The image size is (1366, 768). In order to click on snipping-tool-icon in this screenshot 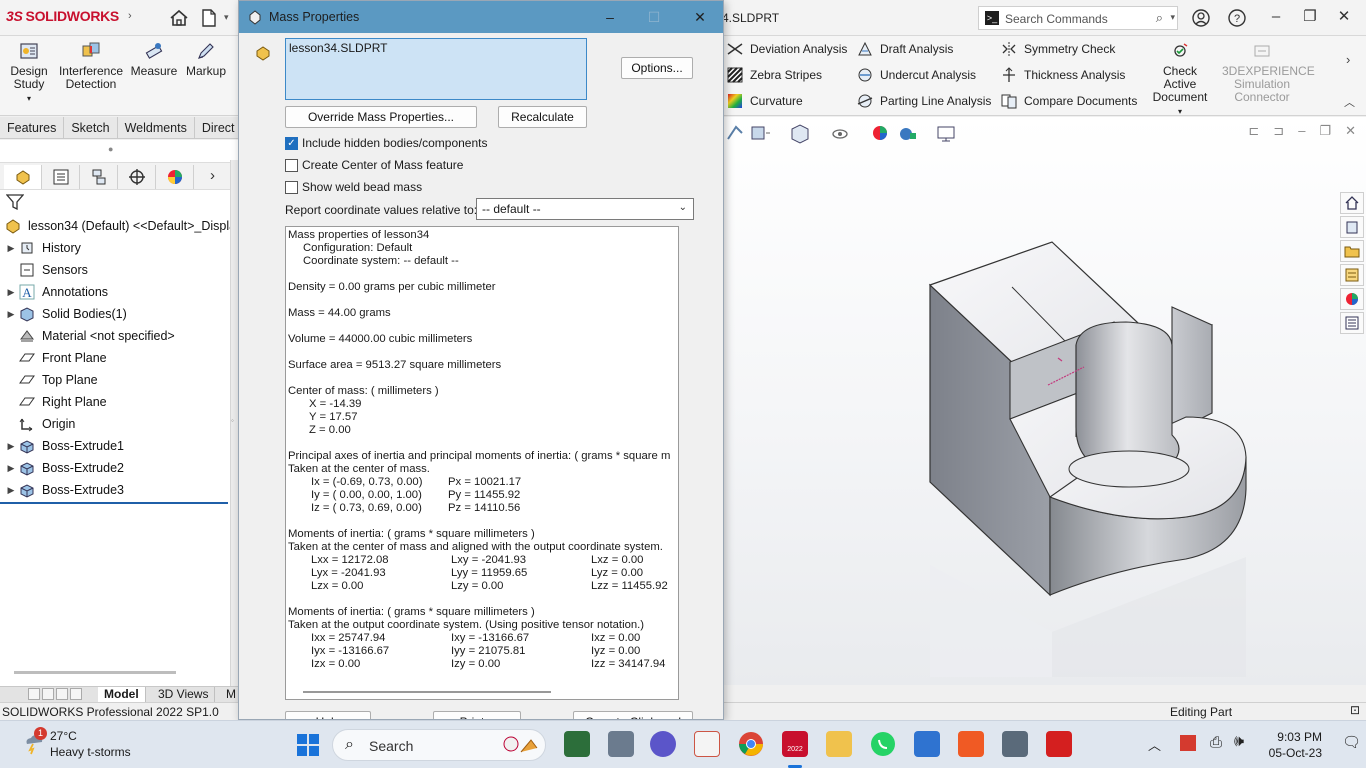, I will do `click(707, 744)`.